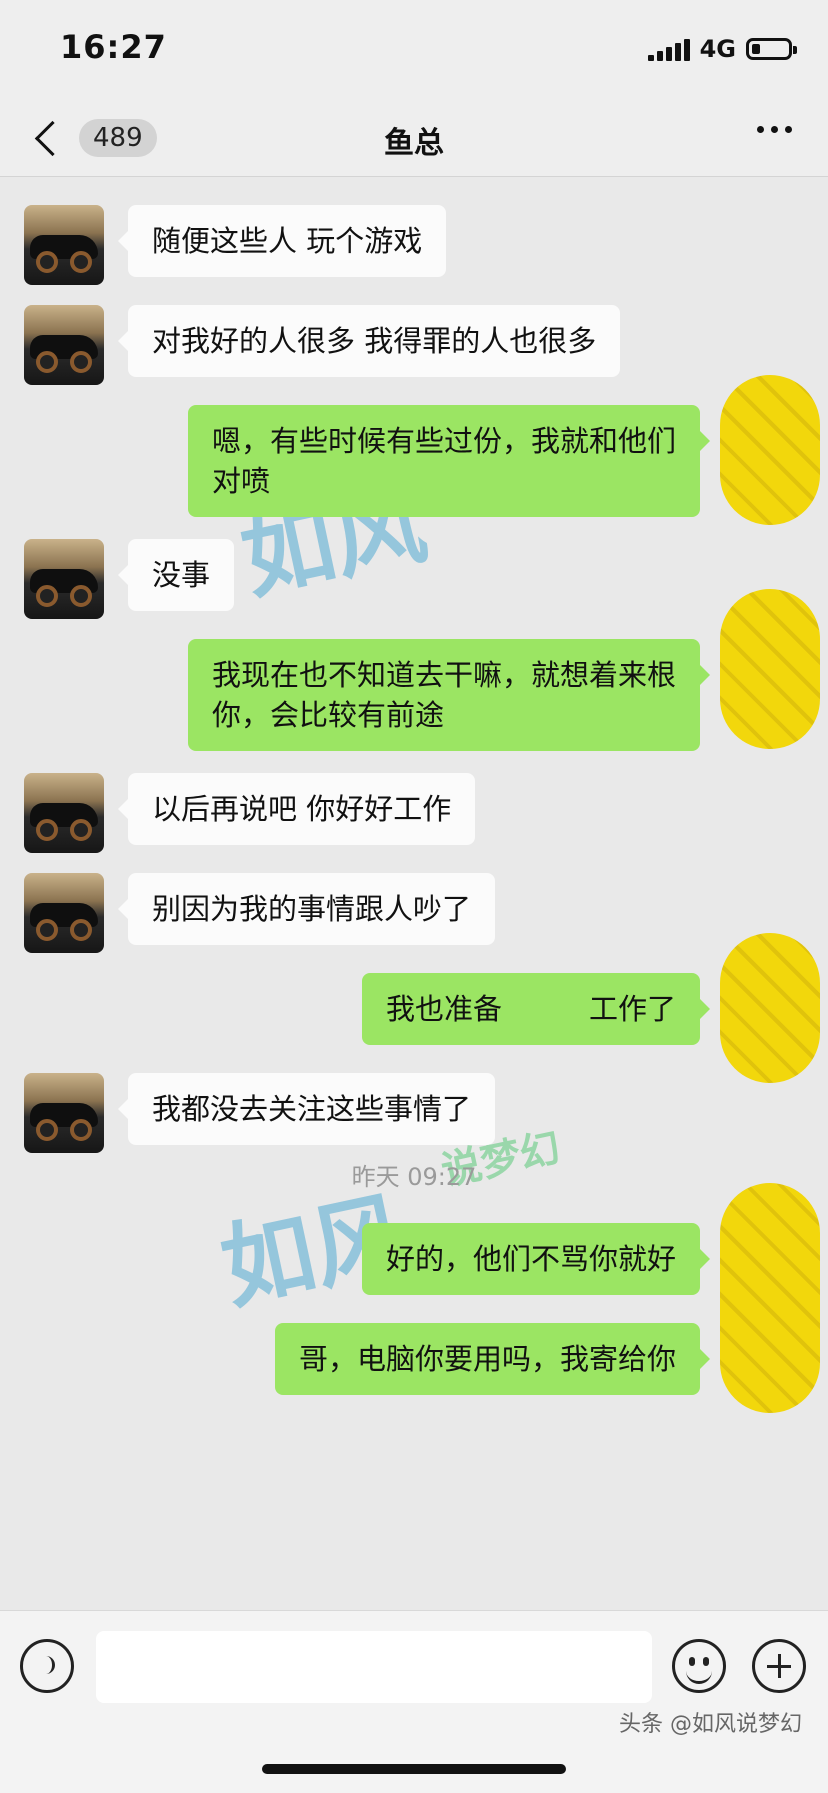  I want to click on home-indicator, so click(414, 1769).